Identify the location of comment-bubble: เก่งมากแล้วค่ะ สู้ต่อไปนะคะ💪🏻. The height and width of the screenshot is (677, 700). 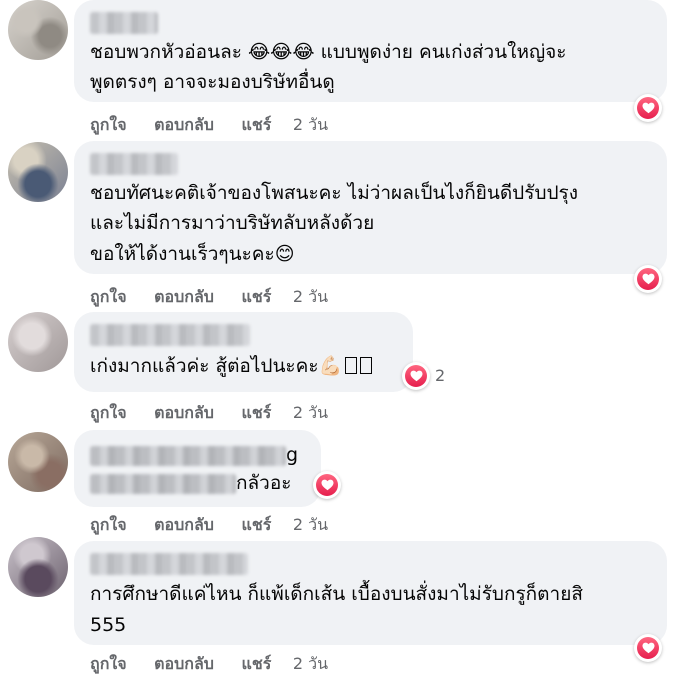
(243, 352).